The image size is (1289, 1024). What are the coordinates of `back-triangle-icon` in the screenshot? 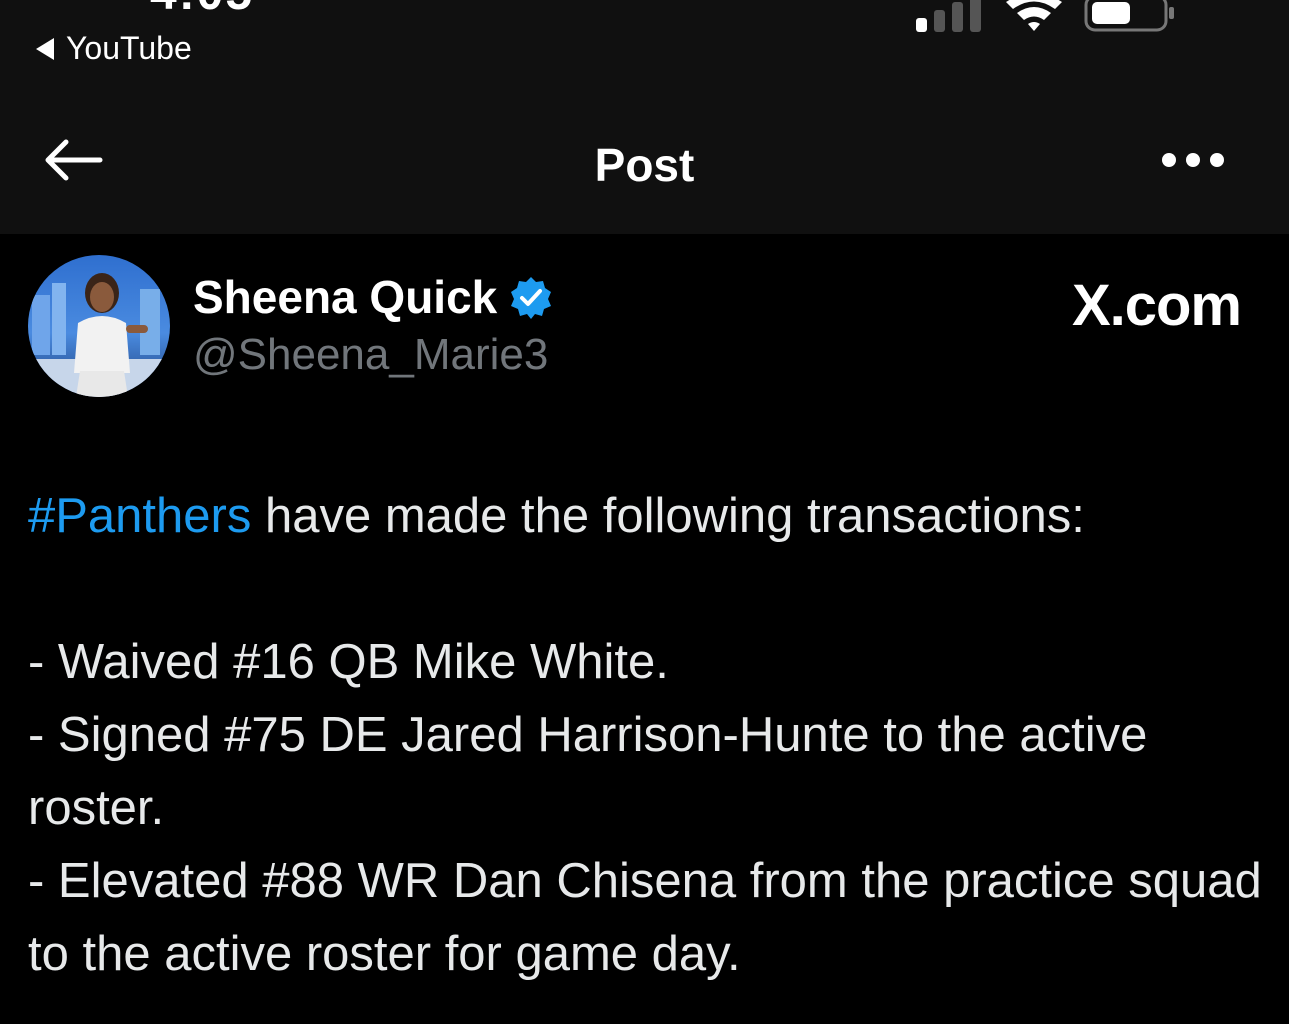 It's located at (45, 48).